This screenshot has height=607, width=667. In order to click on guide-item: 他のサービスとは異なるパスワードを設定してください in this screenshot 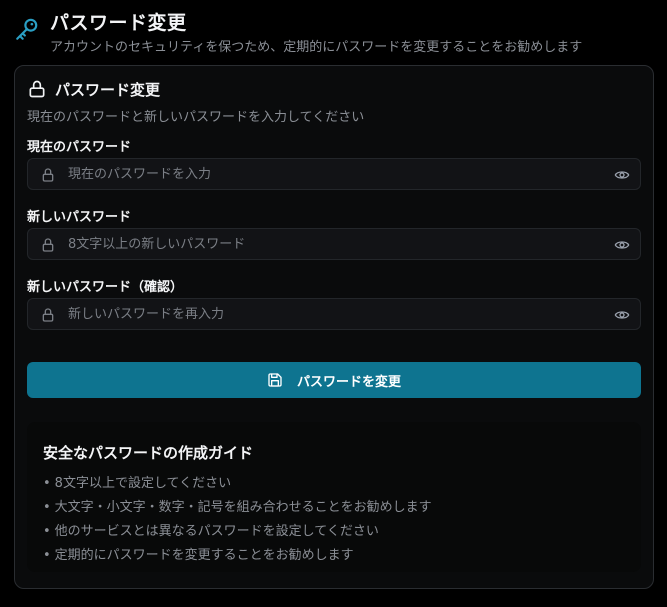, I will do `click(237, 532)`.